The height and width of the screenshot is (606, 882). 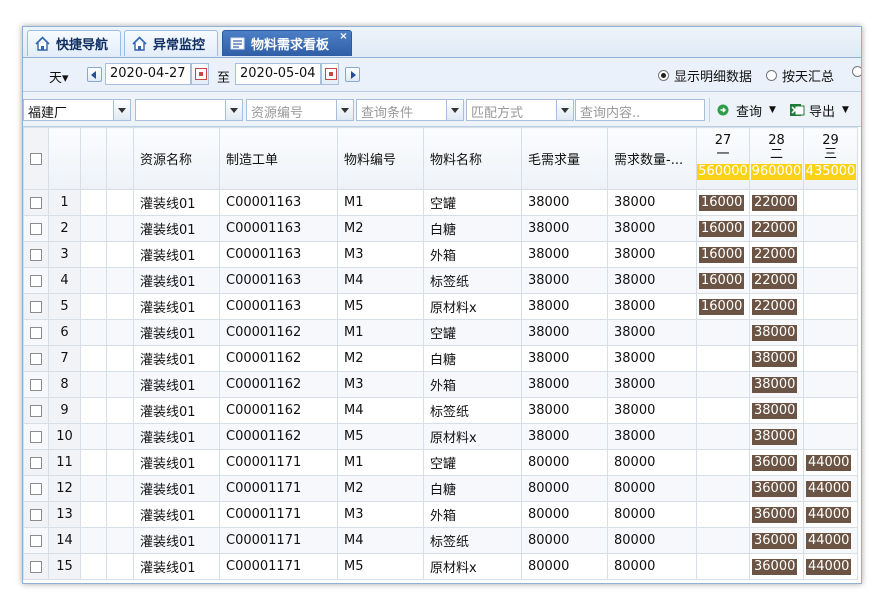 I want to click on day-column-header: 29 三 435000, so click(x=830, y=158).